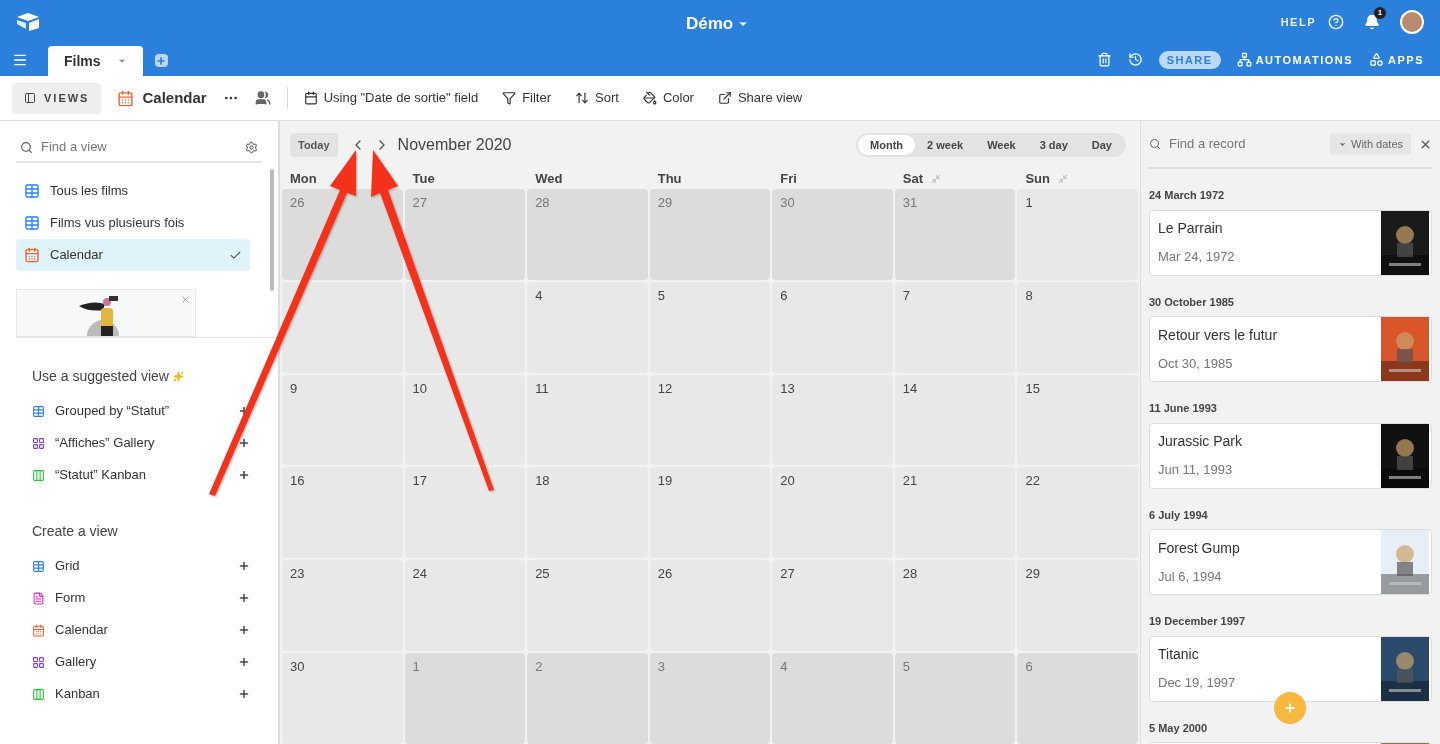 This screenshot has width=1440, height=744. What do you see at coordinates (174, 98) in the screenshot?
I see `view-name: Calendar` at bounding box center [174, 98].